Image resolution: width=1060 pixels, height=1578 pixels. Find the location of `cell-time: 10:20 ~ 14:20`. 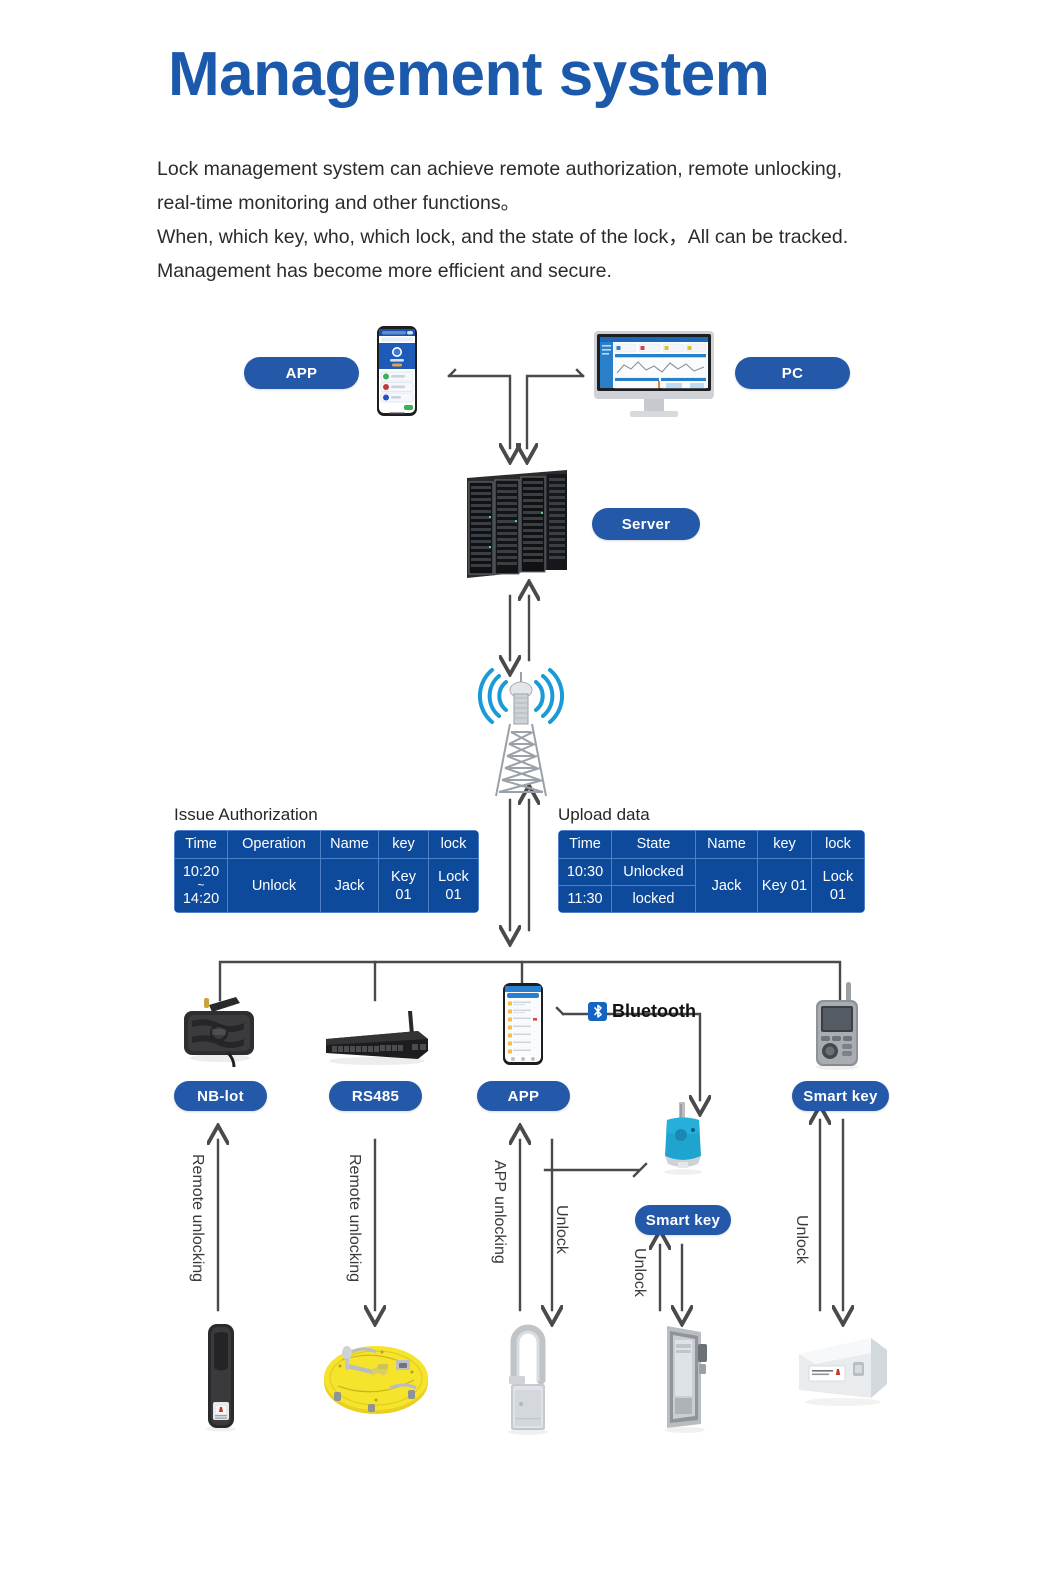

cell-time: 10:20 ~ 14:20 is located at coordinates (201, 885).